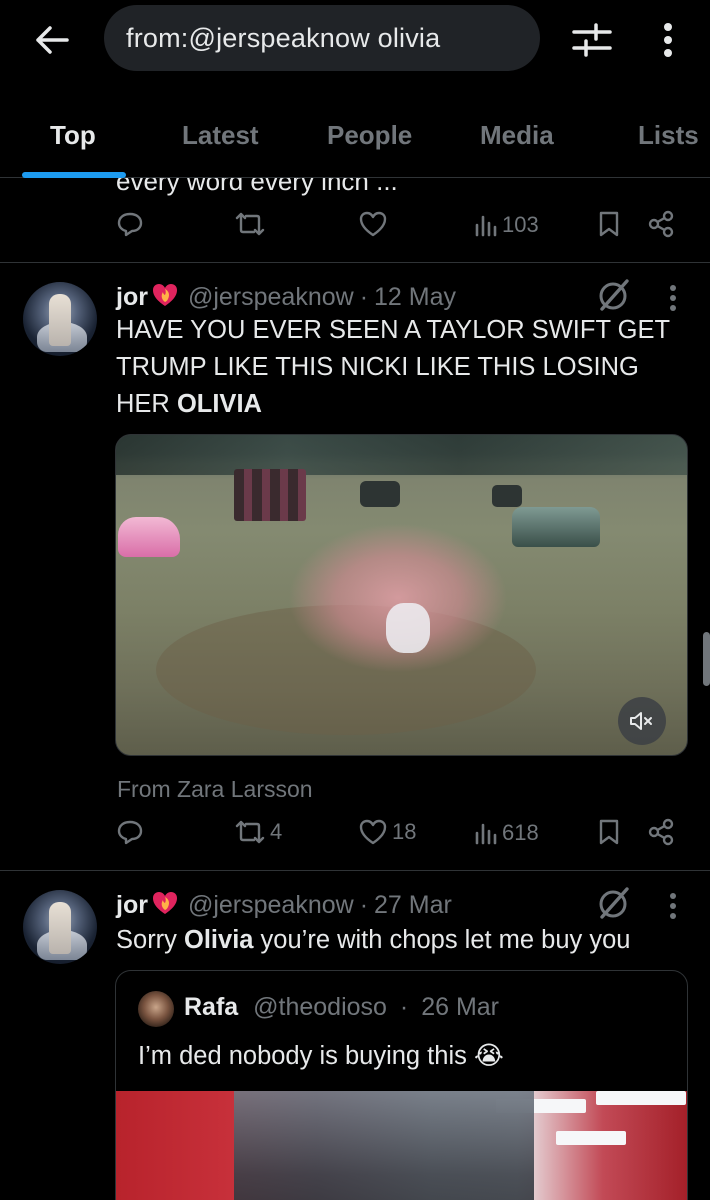 This screenshot has height=1200, width=710. I want to click on quote-author-handle: @theodioso, so click(320, 1007).